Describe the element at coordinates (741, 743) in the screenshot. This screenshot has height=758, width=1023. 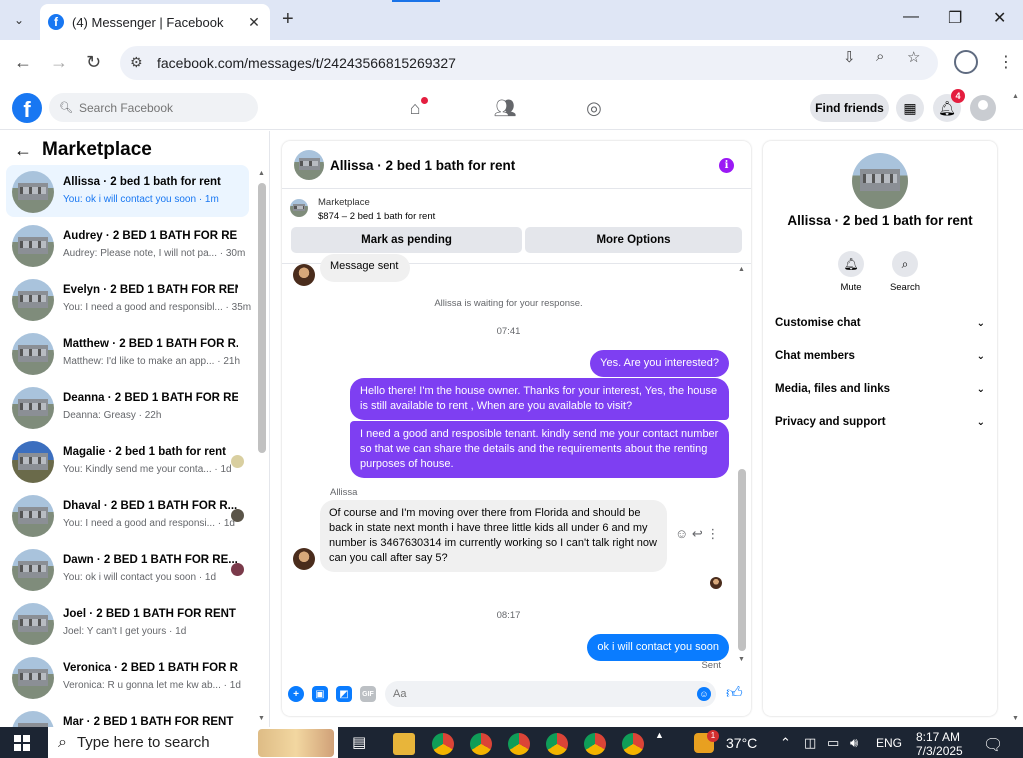
I see `temperature: 37°C` at that location.